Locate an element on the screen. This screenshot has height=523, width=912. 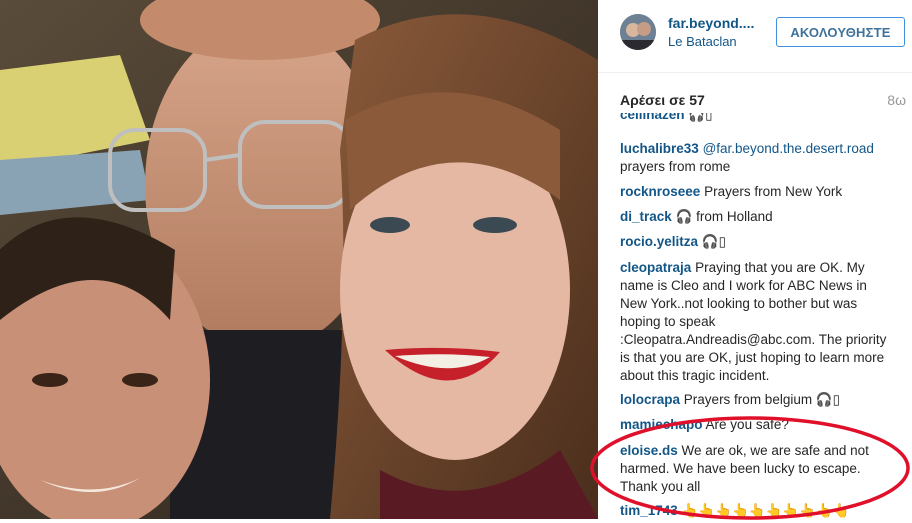
comment-user: luchalibre33 is located at coordinates (659, 148).